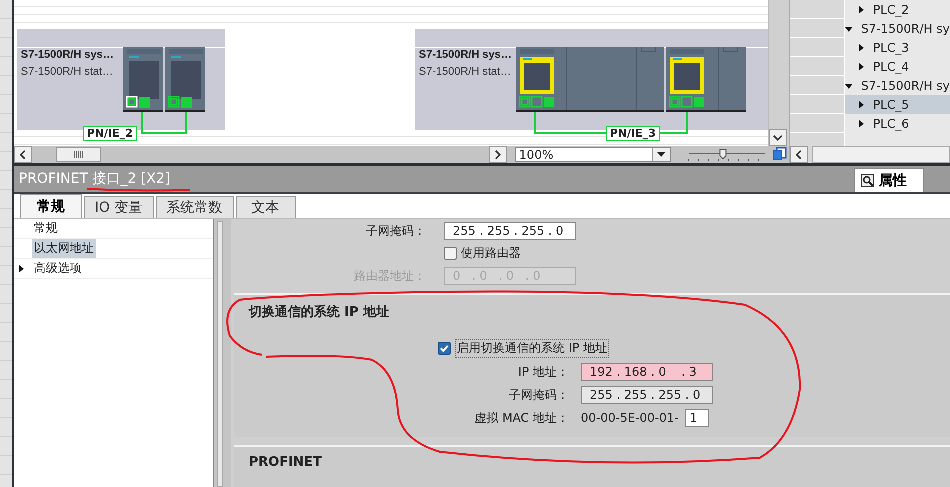 This screenshot has height=487, width=950. What do you see at coordinates (110, 133) in the screenshot?
I see `network-label: PN/IE_2` at bounding box center [110, 133].